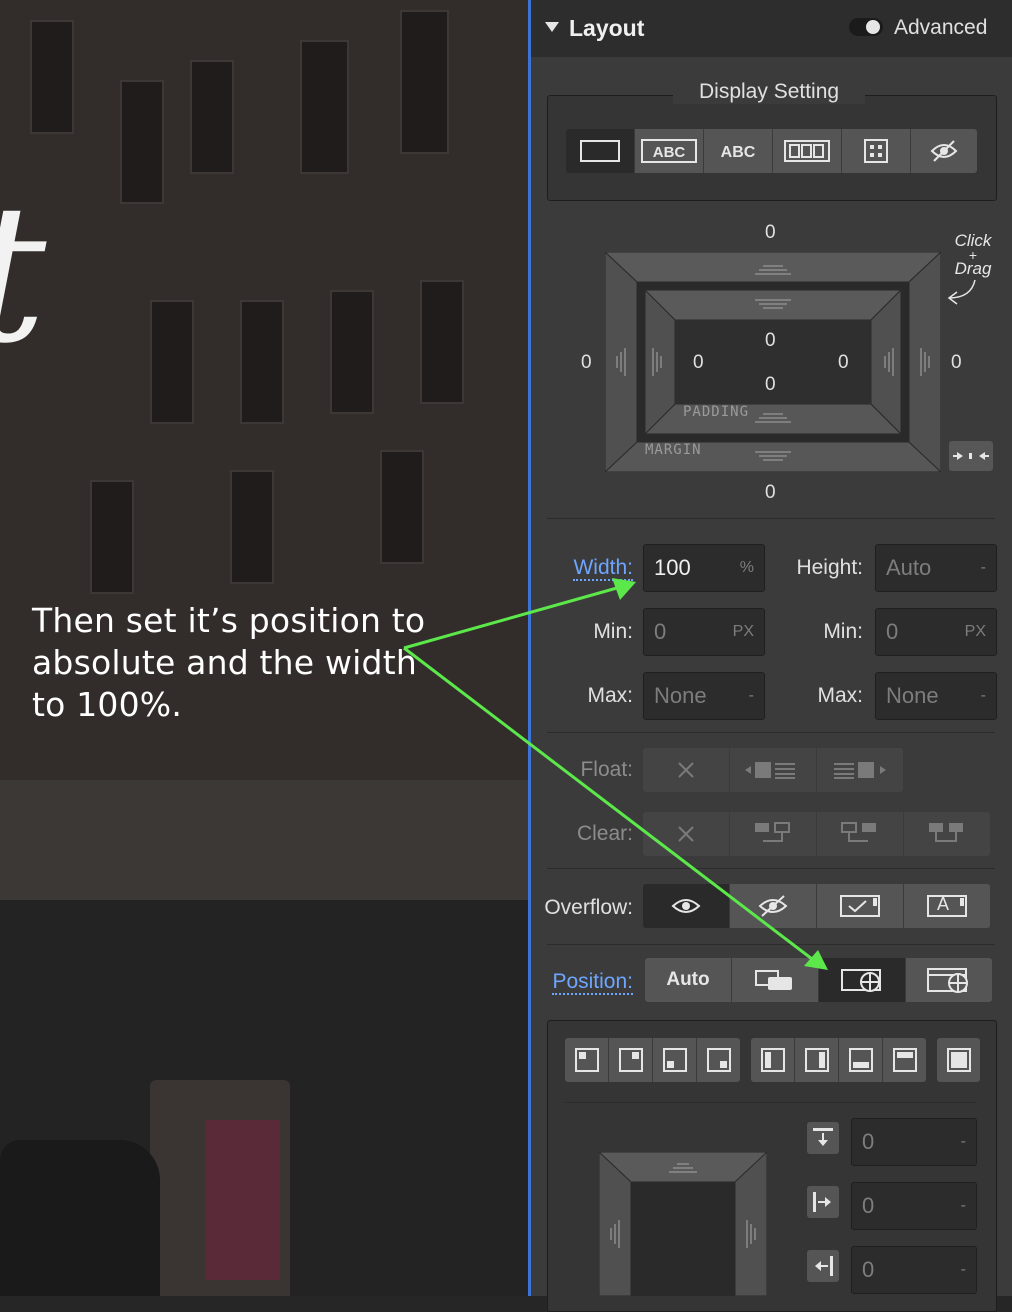 The height and width of the screenshot is (1312, 1012). I want to click on left-offset-toggle, so click(823, 1202).